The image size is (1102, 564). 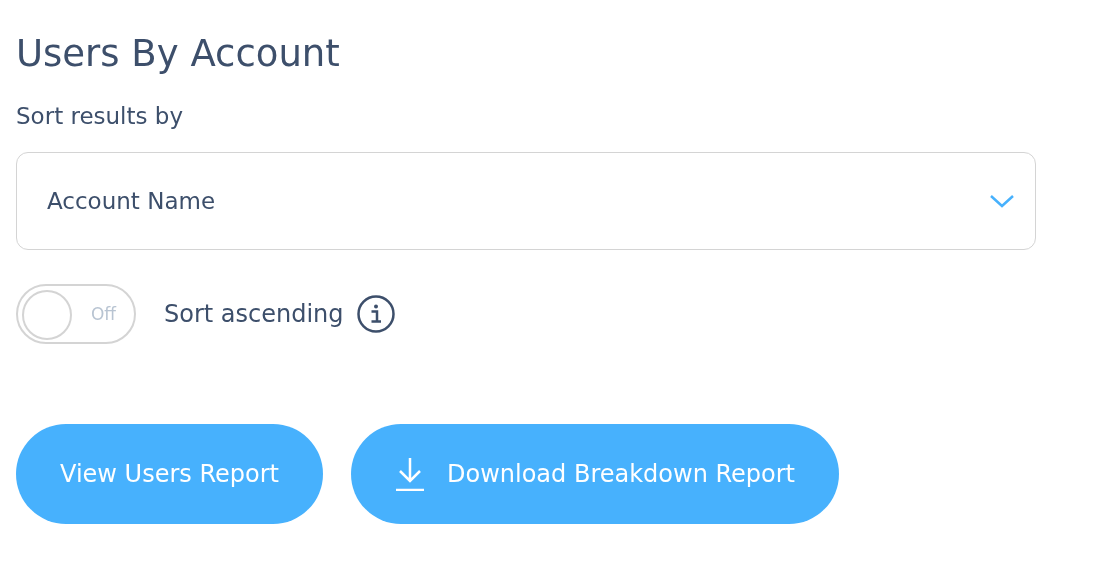 What do you see at coordinates (1002, 201) in the screenshot?
I see `chevron-down-icon` at bounding box center [1002, 201].